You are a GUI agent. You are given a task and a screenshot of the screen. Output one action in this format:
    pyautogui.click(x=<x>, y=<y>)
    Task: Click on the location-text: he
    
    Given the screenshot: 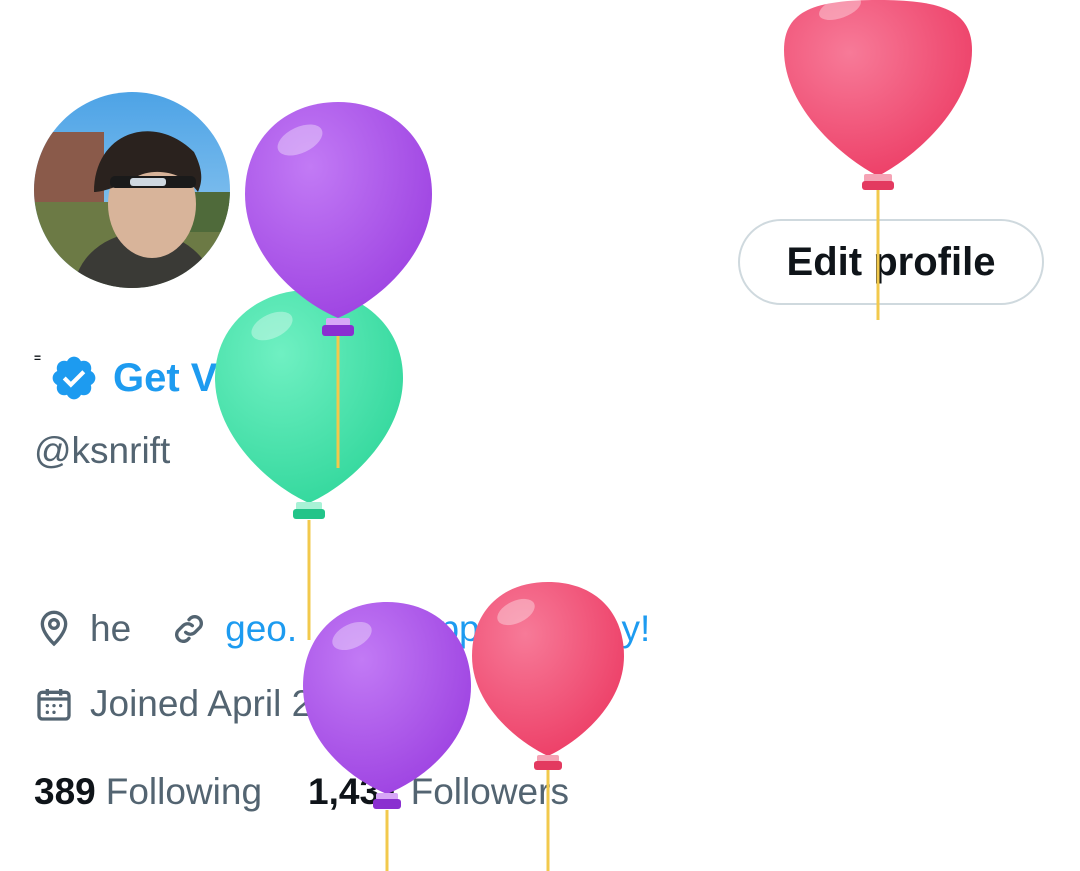 What is the action you would take?
    pyautogui.click(x=111, y=628)
    